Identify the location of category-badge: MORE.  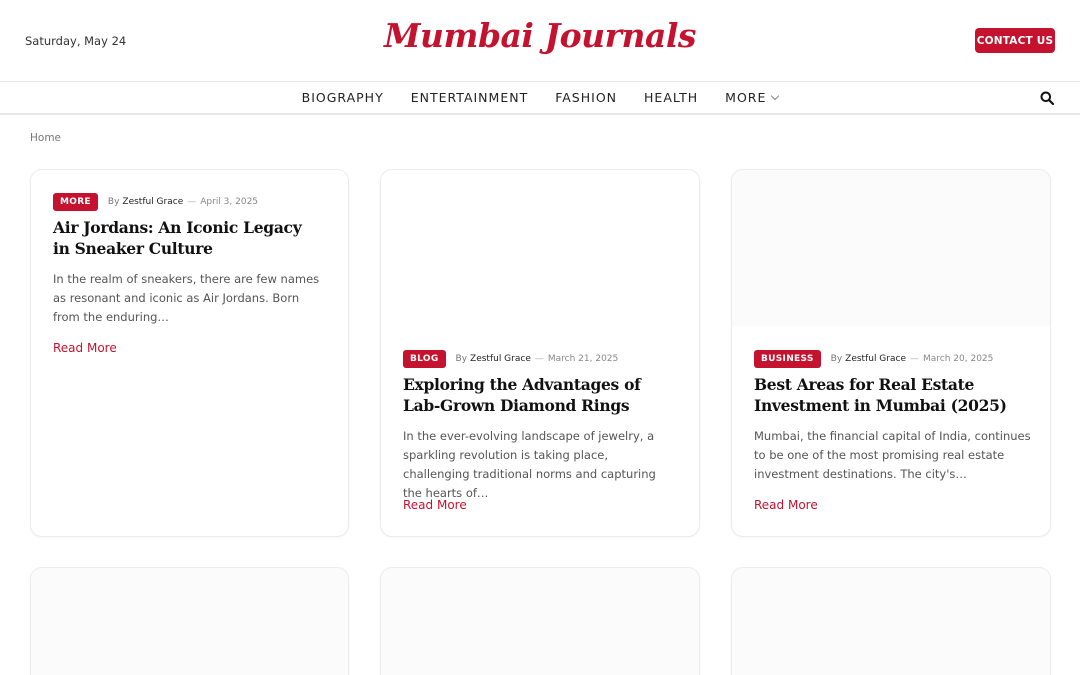
(75, 202).